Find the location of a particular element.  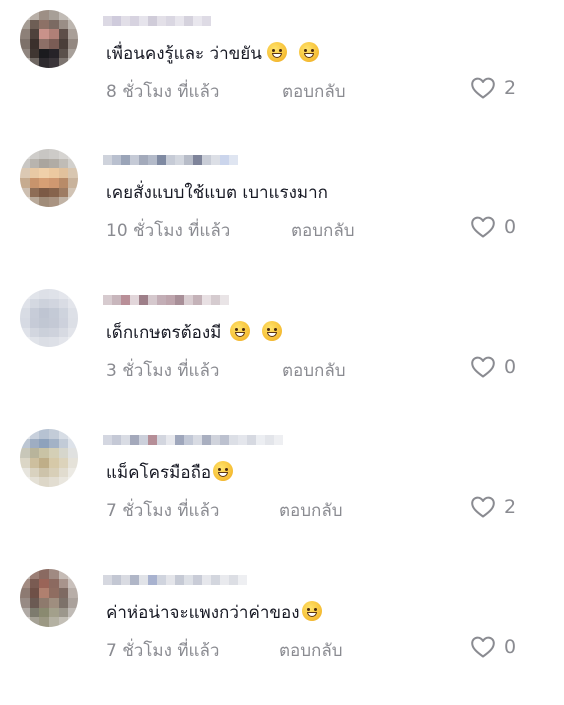

comment-timestamp: 10 ชั่วโมง ที่แล้ว is located at coordinates (168, 231).